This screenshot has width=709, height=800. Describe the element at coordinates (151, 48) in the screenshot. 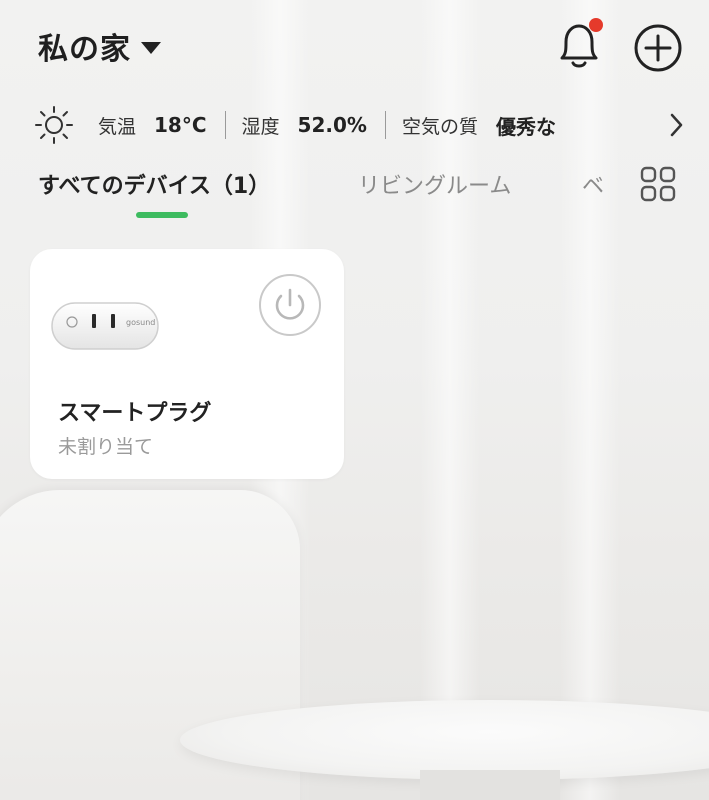

I see `caret-down-icon` at that location.